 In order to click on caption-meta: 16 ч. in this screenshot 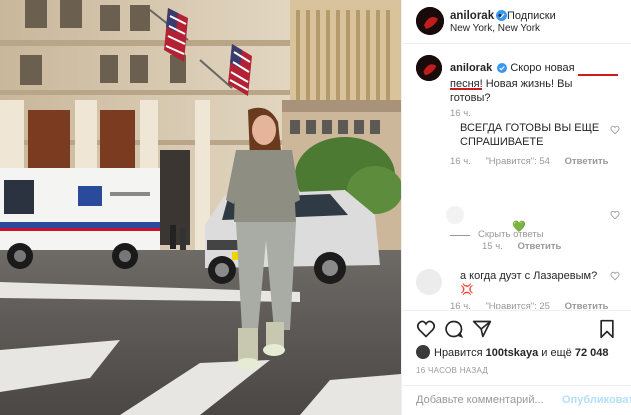, I will do `click(466, 113)`.